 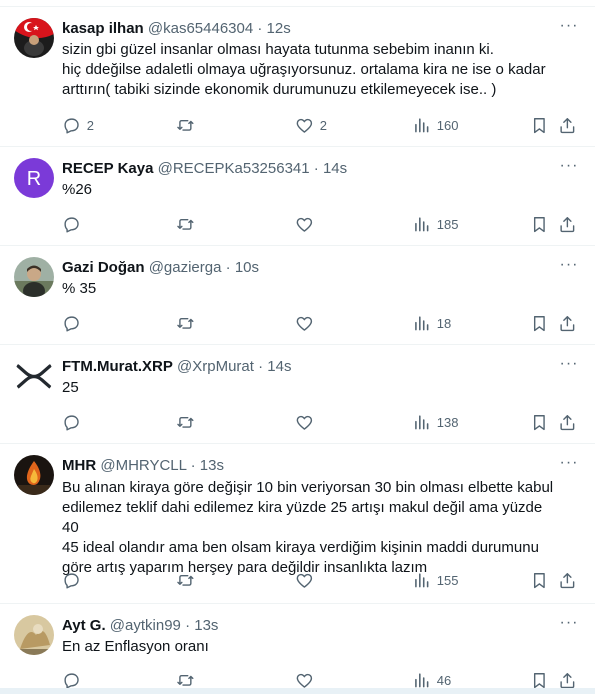 I want to click on user-handle: @XrpMurat, so click(x=215, y=366).